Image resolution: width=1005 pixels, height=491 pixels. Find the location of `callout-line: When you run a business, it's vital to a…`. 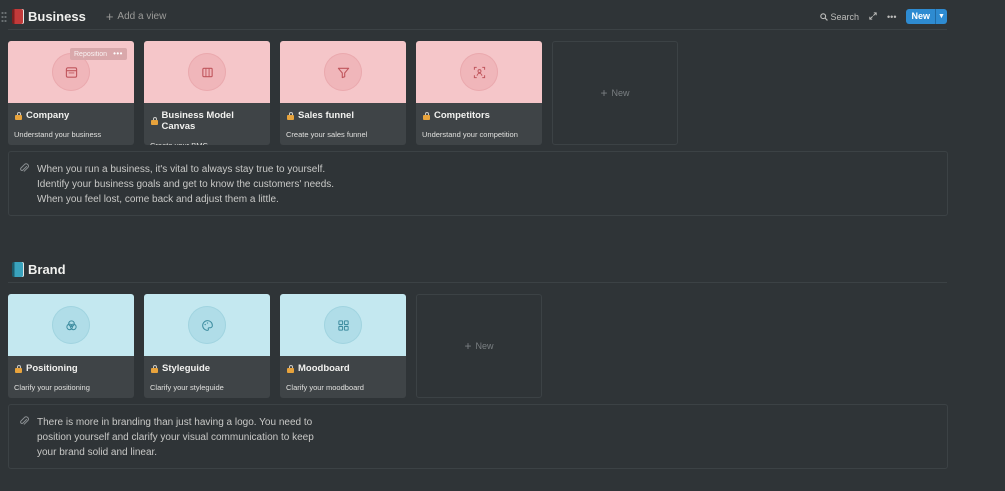

callout-line: When you run a business, it's vital to a… is located at coordinates (181, 169).